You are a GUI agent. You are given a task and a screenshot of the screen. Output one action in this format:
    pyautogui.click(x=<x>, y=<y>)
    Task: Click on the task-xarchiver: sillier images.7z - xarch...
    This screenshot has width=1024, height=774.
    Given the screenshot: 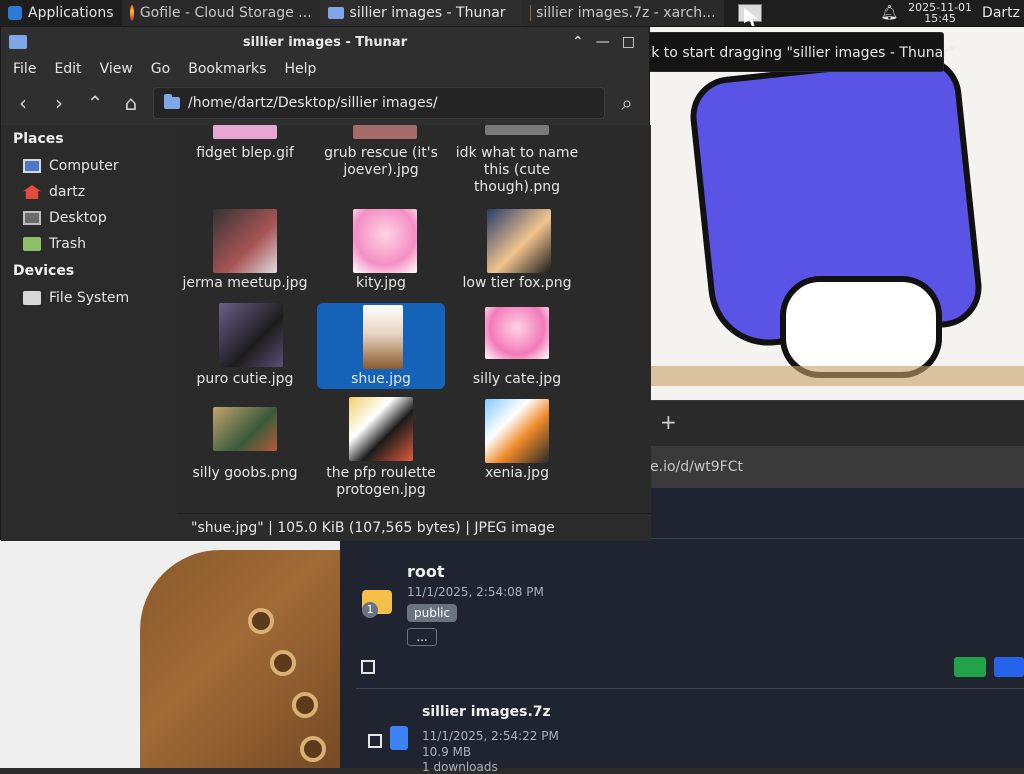 What is the action you would take?
    pyautogui.click(x=622, y=13)
    